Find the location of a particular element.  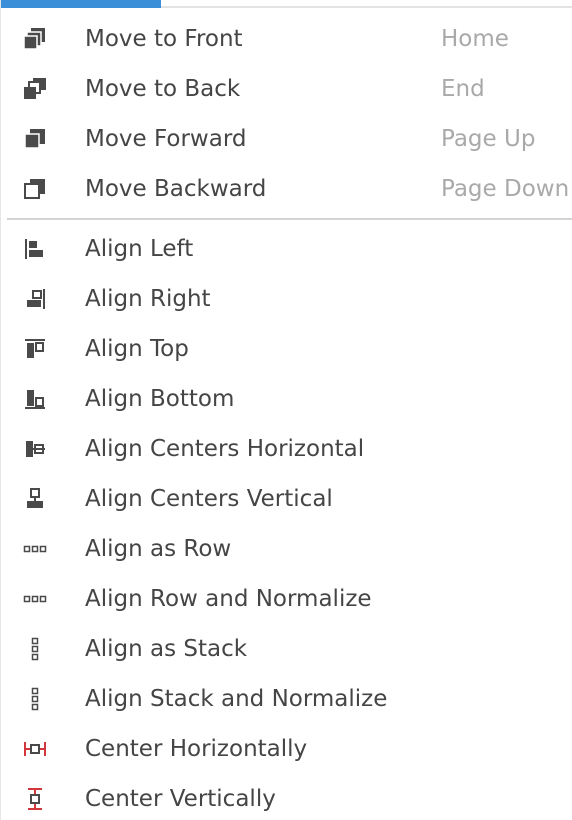

align-top-icon is located at coordinates (35, 349).